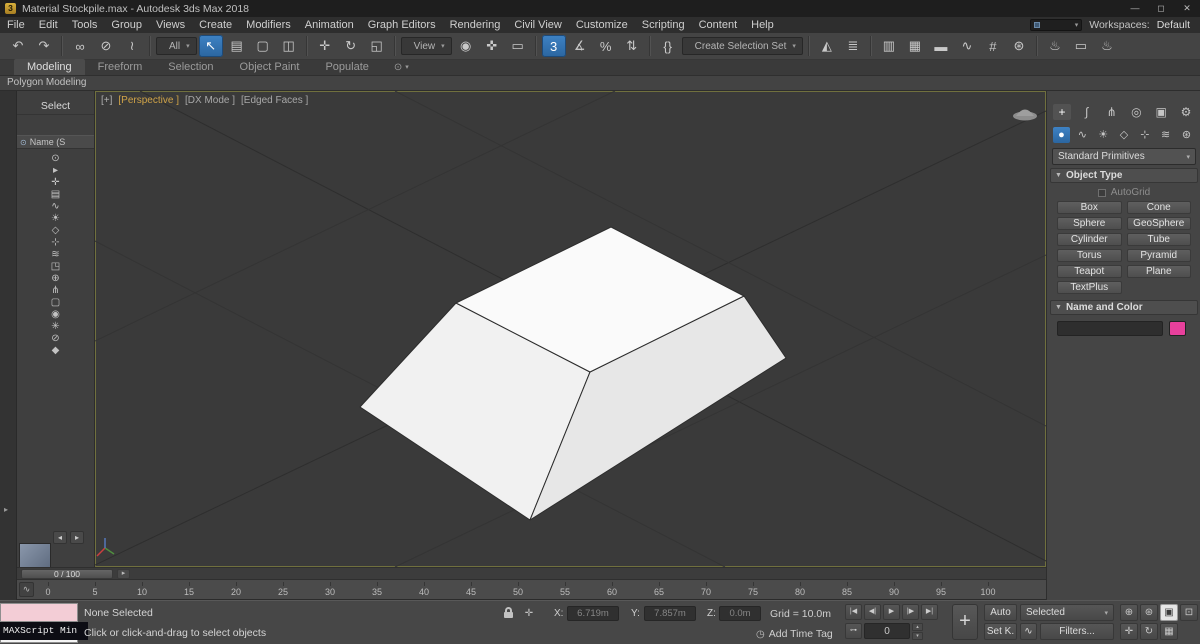 The height and width of the screenshot is (644, 1200). Describe the element at coordinates (85, 25) in the screenshot. I see `menu-tools: Tools` at that location.